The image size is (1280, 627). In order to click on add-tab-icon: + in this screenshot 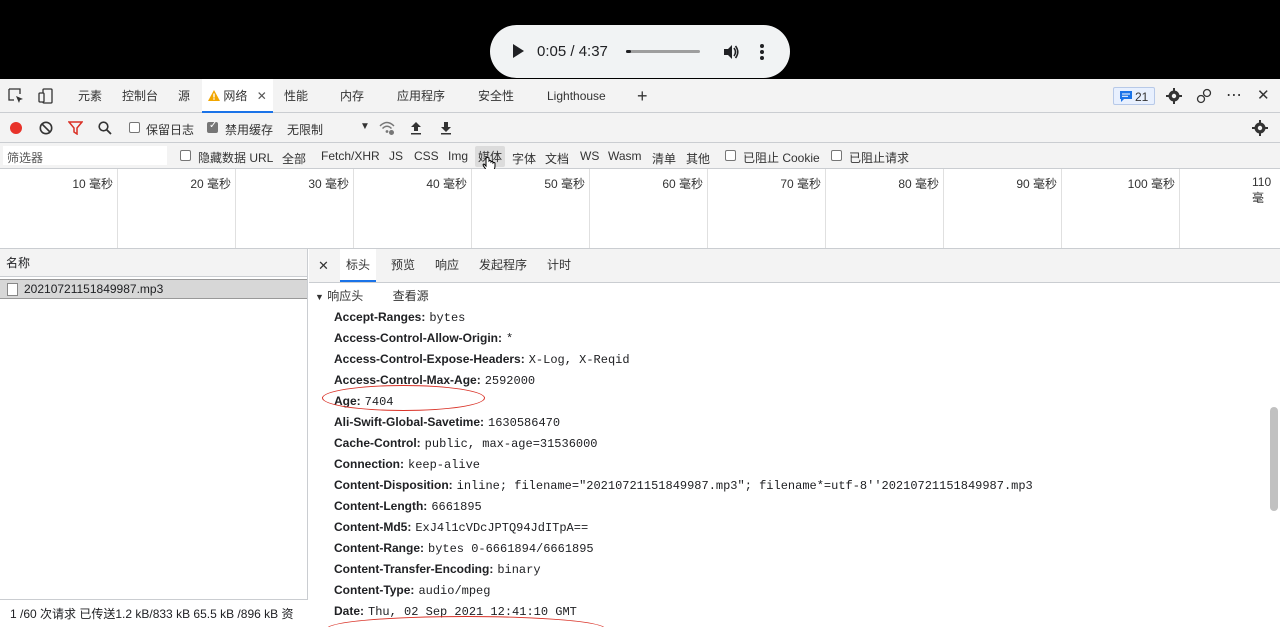, I will do `click(642, 96)`.